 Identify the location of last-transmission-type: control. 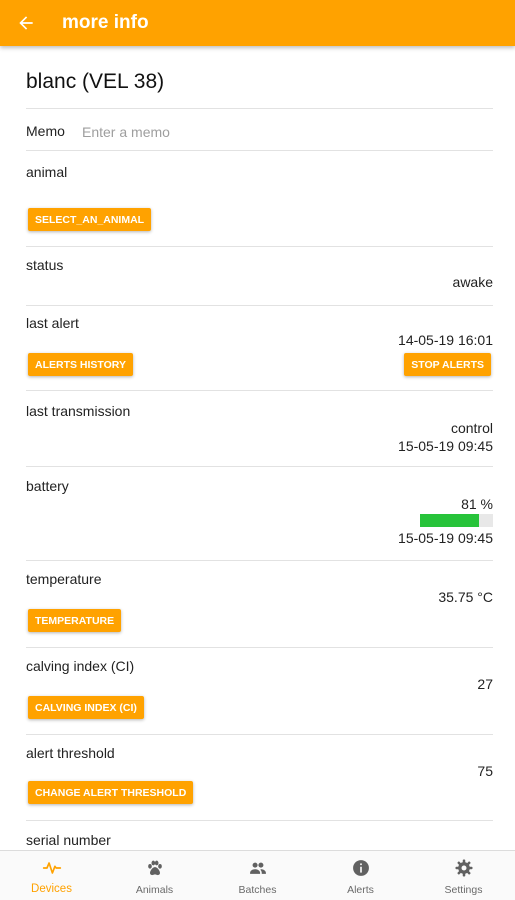
(471, 428).